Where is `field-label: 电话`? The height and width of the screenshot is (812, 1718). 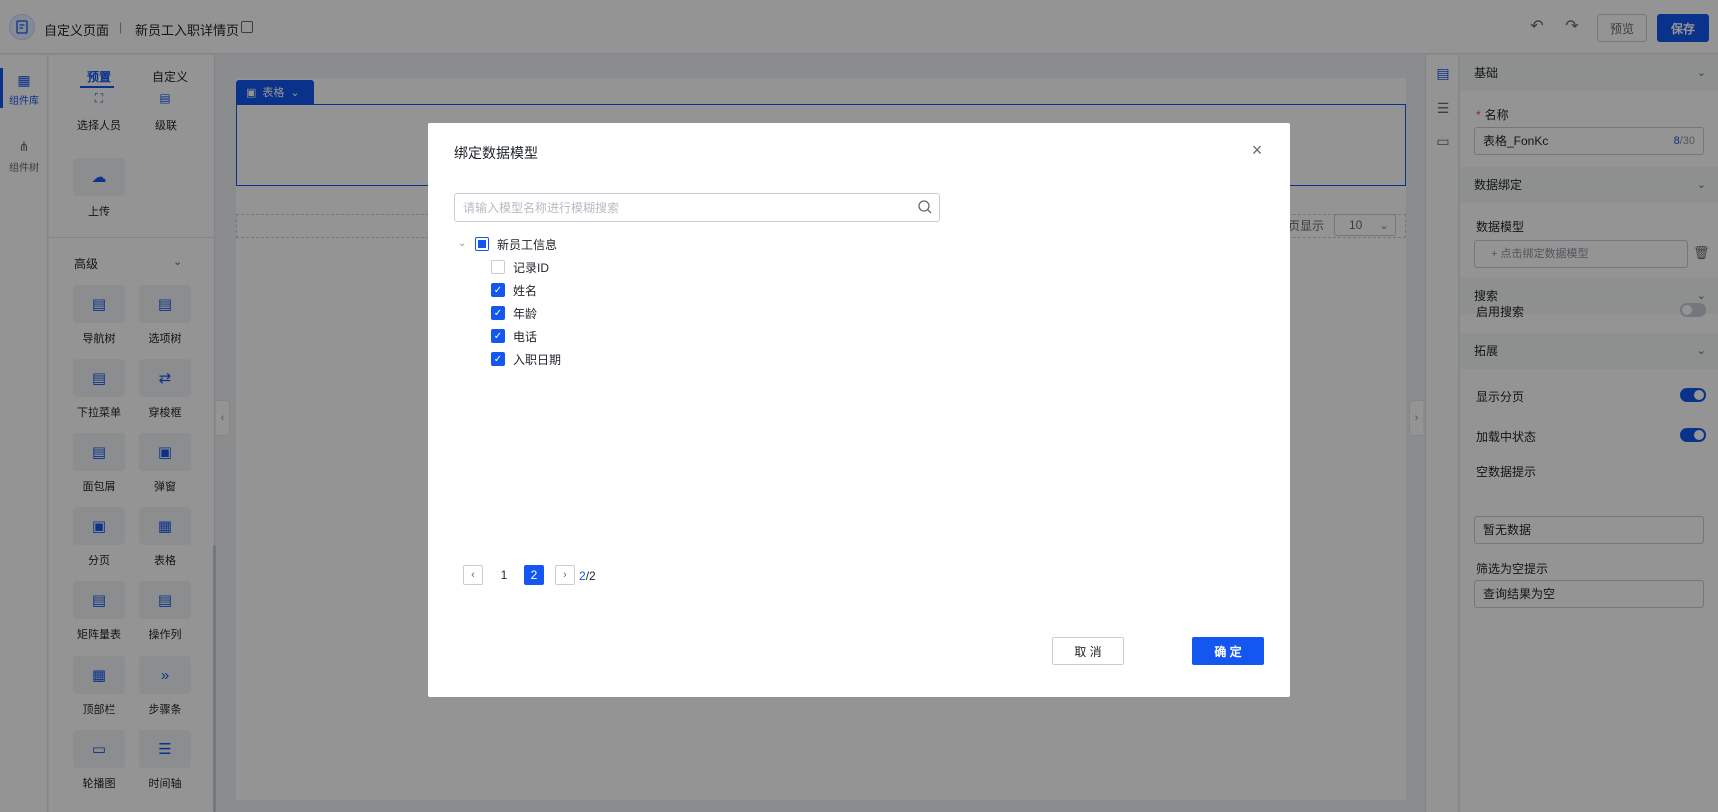 field-label: 电话 is located at coordinates (525, 336).